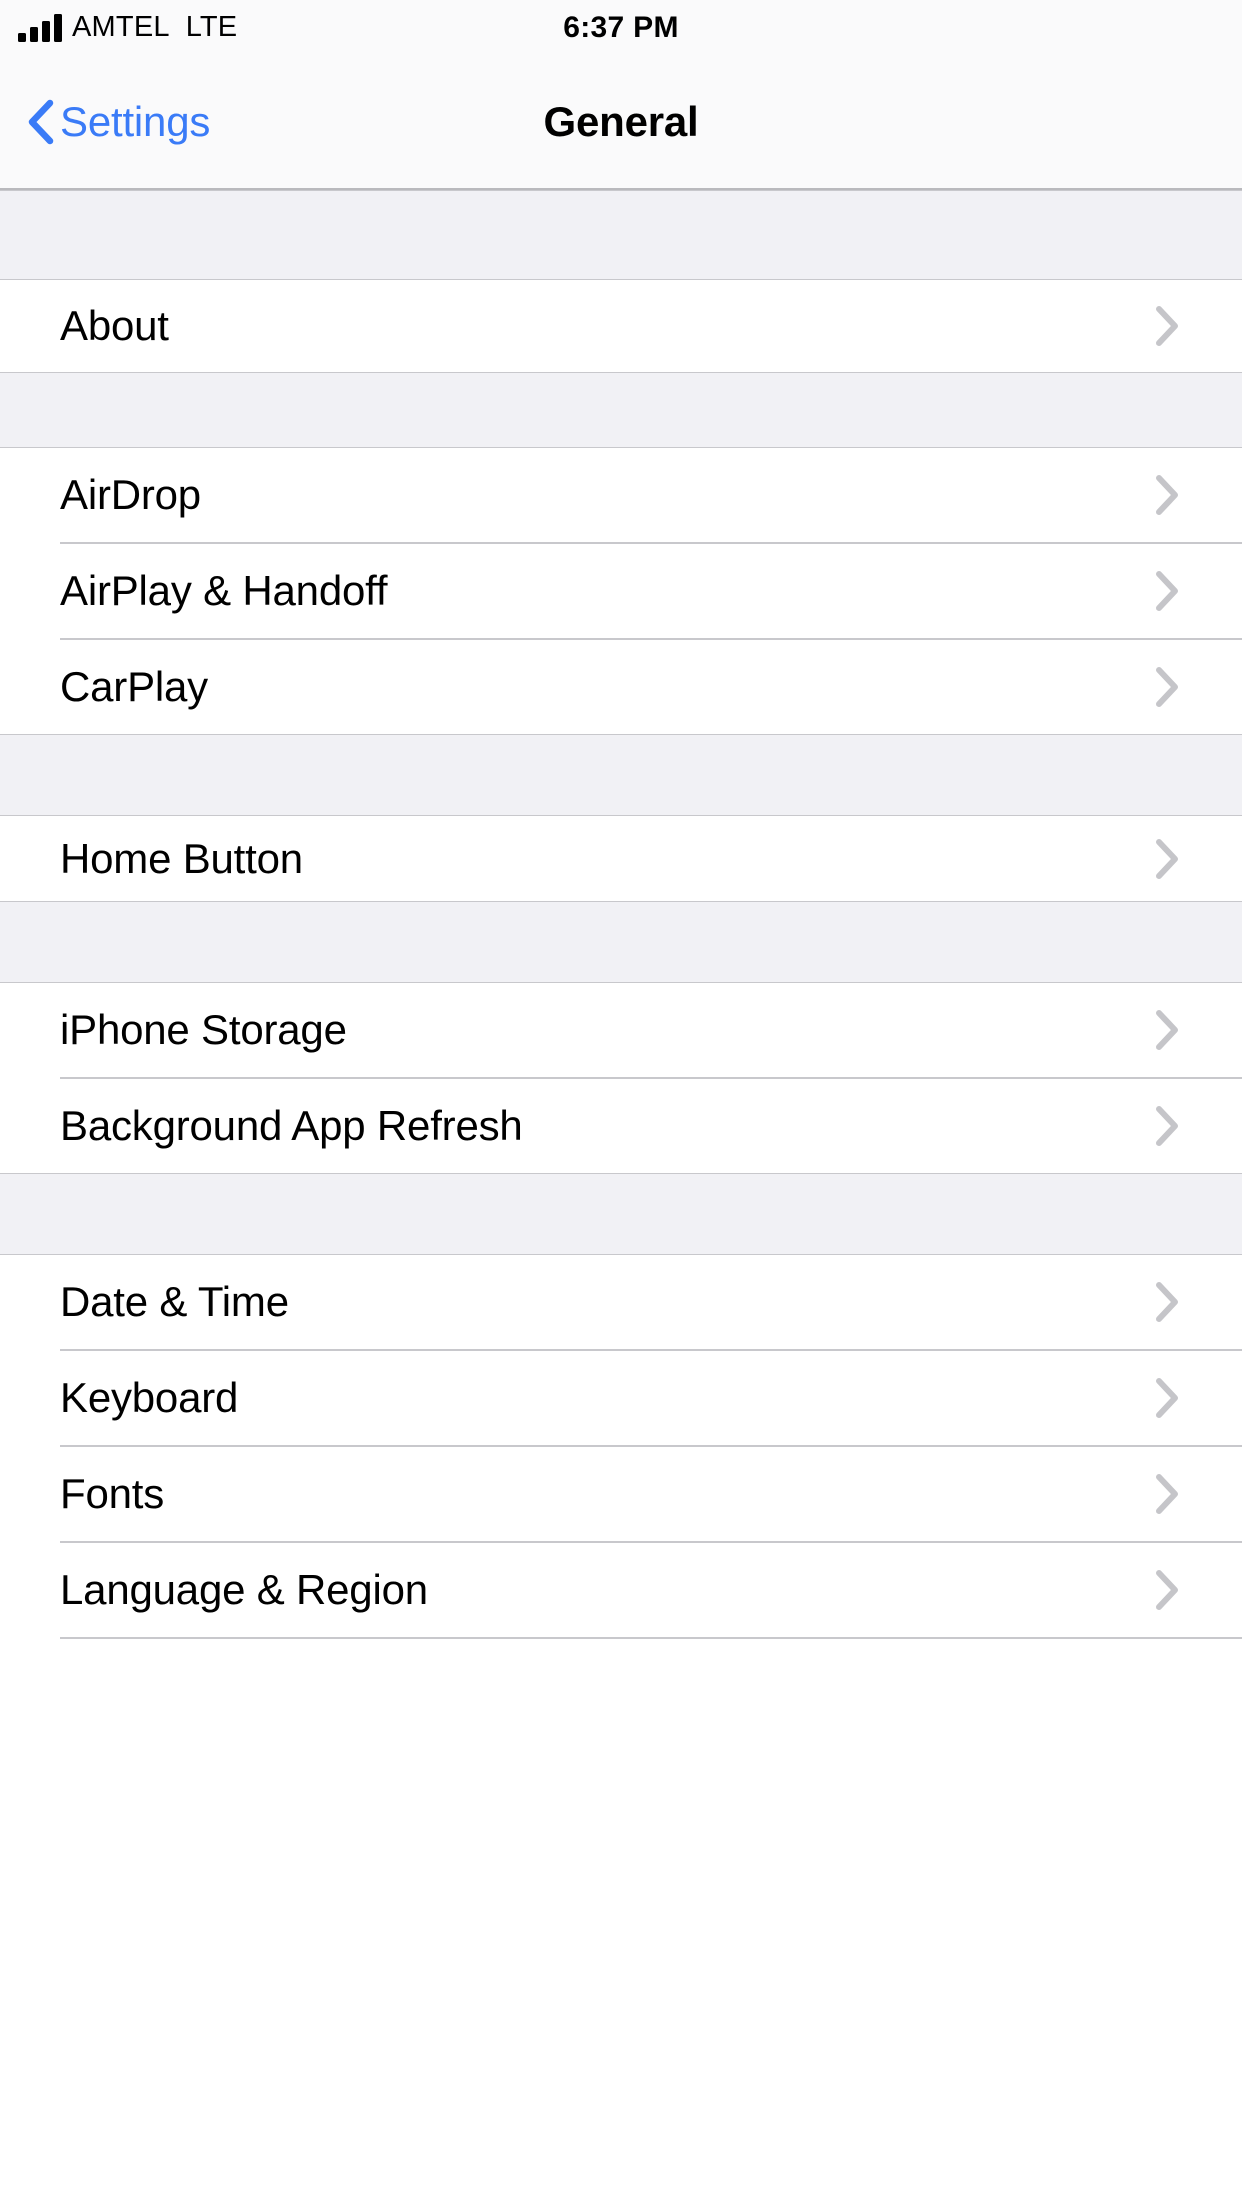 This screenshot has width=1242, height=2208. Describe the element at coordinates (203, 1029) in the screenshot. I see `row-label-iphone-storage: iPhone Storage` at that location.